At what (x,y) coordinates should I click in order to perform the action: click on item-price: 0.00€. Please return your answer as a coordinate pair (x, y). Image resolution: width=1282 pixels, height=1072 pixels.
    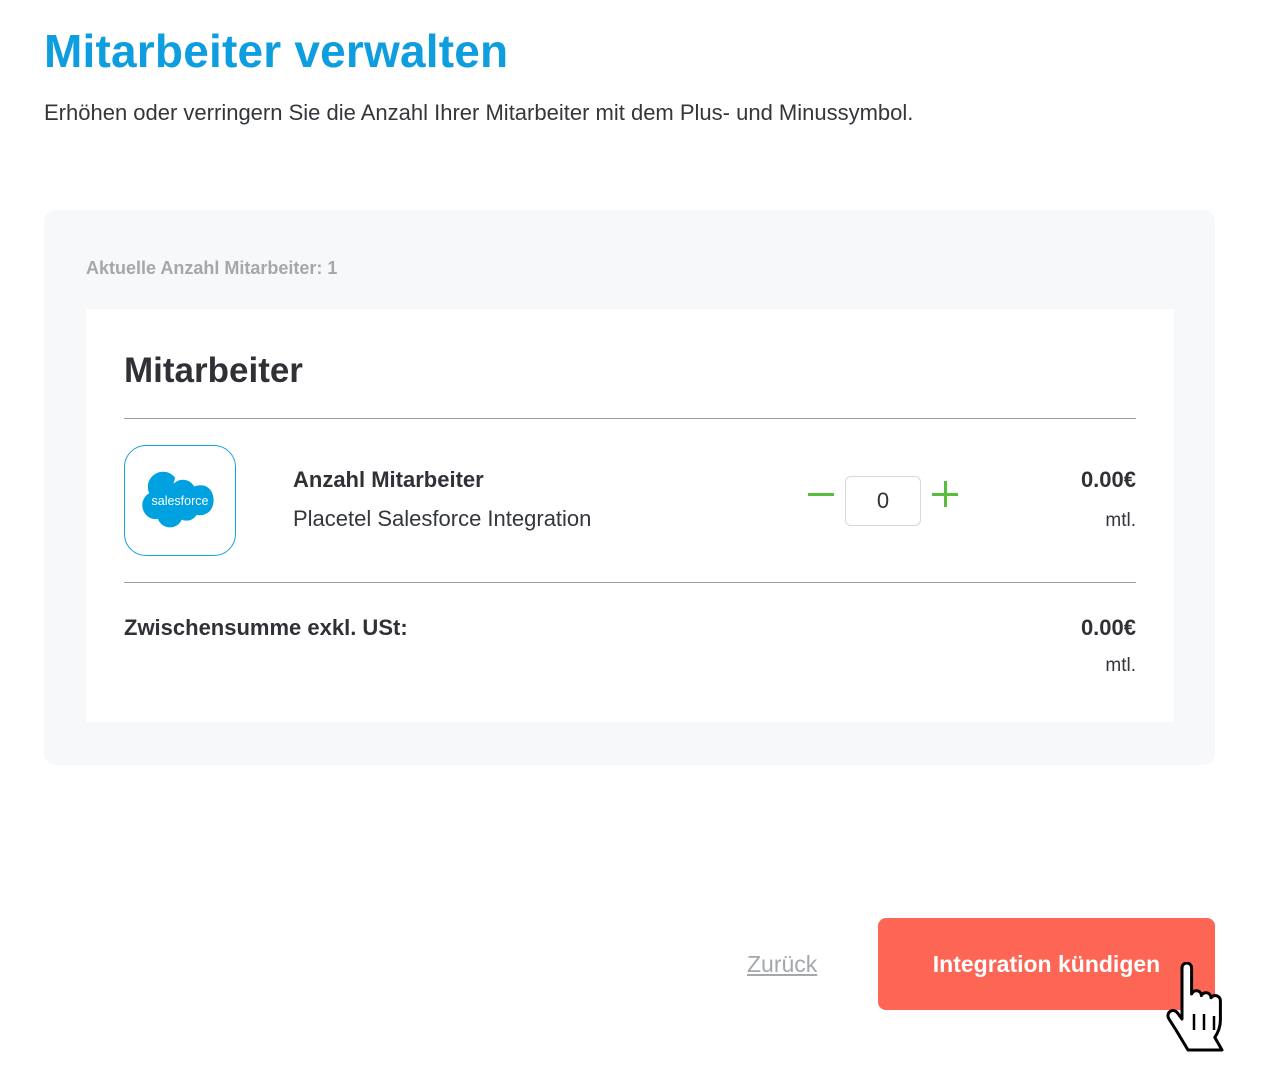
    Looking at the image, I should click on (1108, 479).